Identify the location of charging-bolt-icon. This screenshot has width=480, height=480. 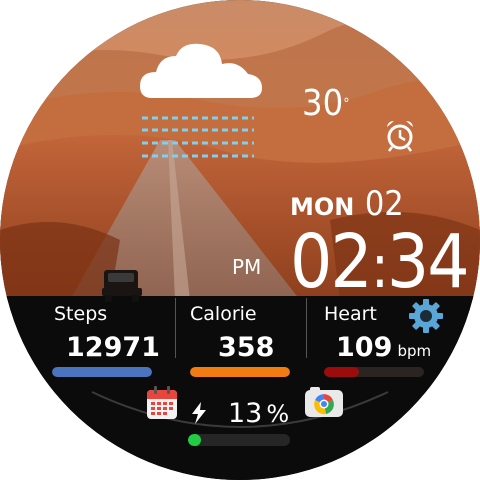
(199, 413).